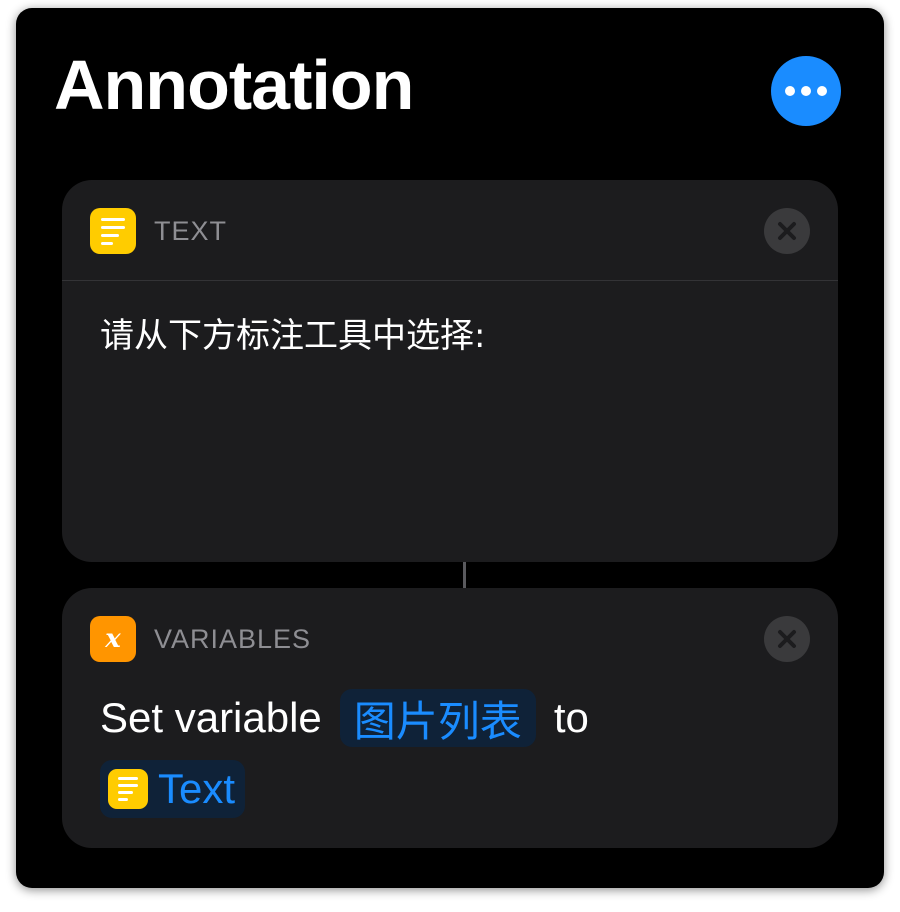 Image resolution: width=900 pixels, height=912 pixels. I want to click on set-variable-prefix: Set variable, so click(211, 717).